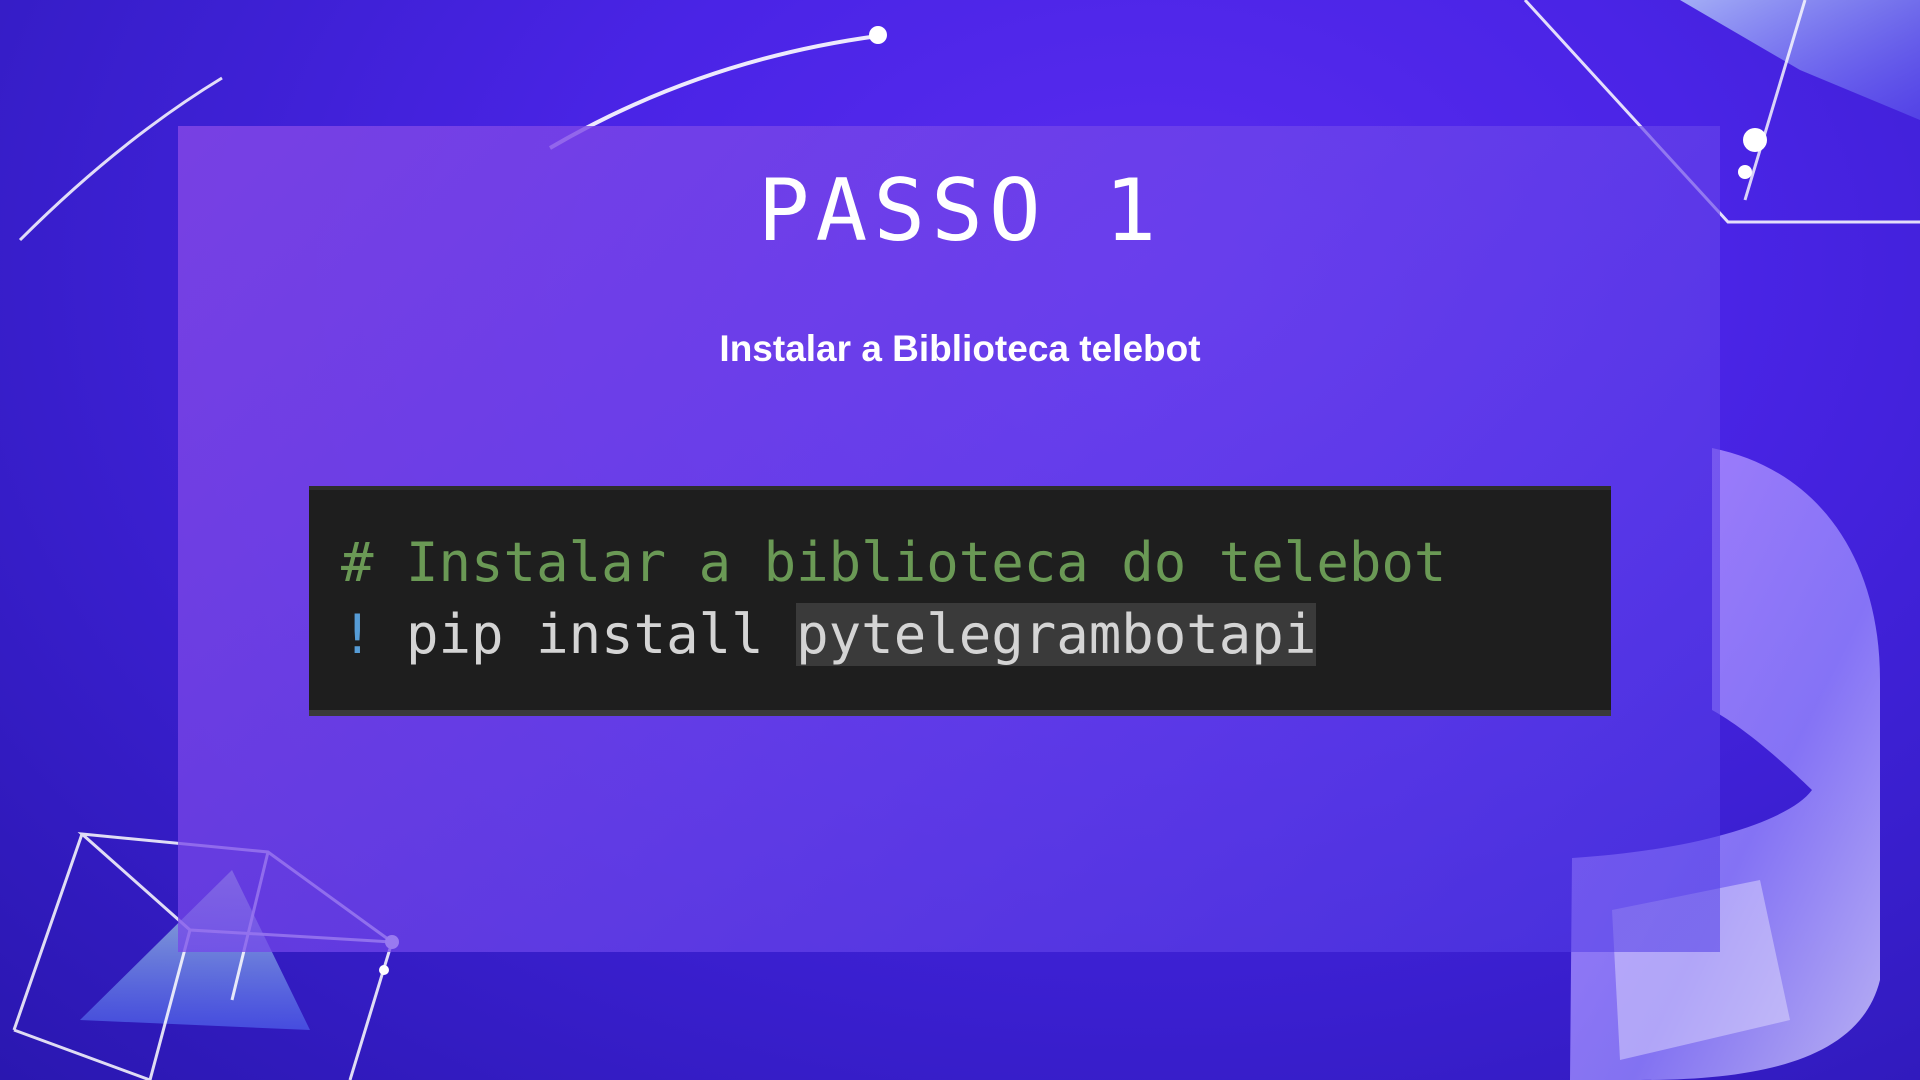  I want to click on code-command: pip install, so click(585, 634).